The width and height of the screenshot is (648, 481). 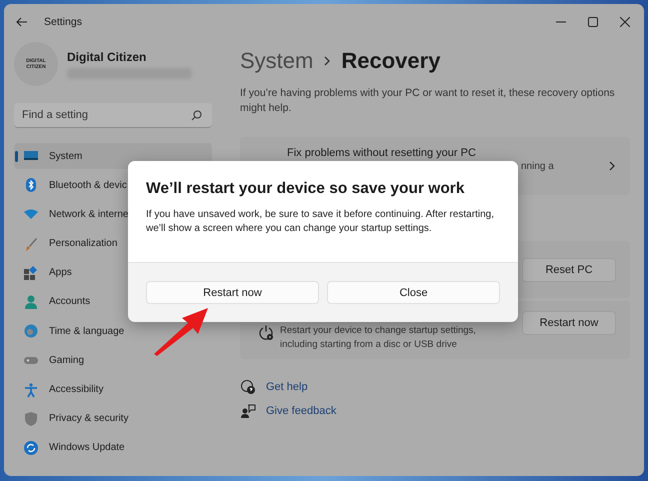 What do you see at coordinates (277, 61) in the screenshot?
I see `breadcrumb-parent: System` at bounding box center [277, 61].